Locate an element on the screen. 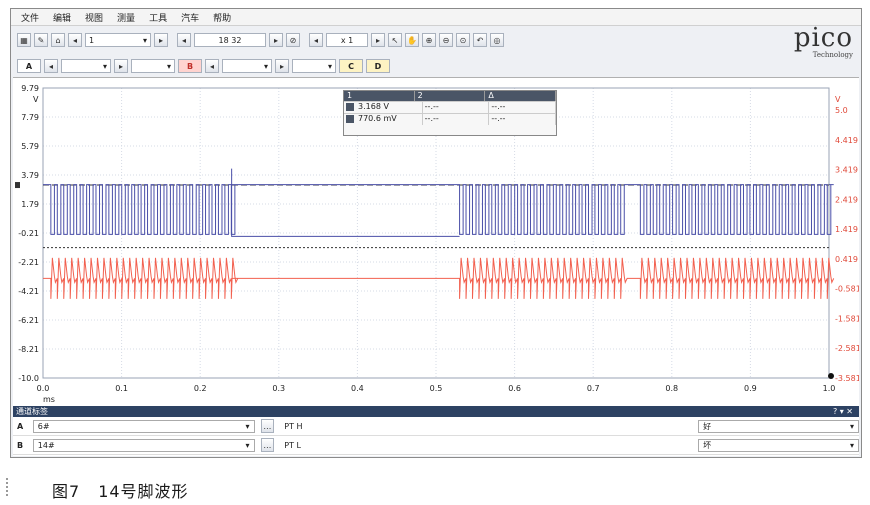  menu-file: 文件 is located at coordinates (30, 17).